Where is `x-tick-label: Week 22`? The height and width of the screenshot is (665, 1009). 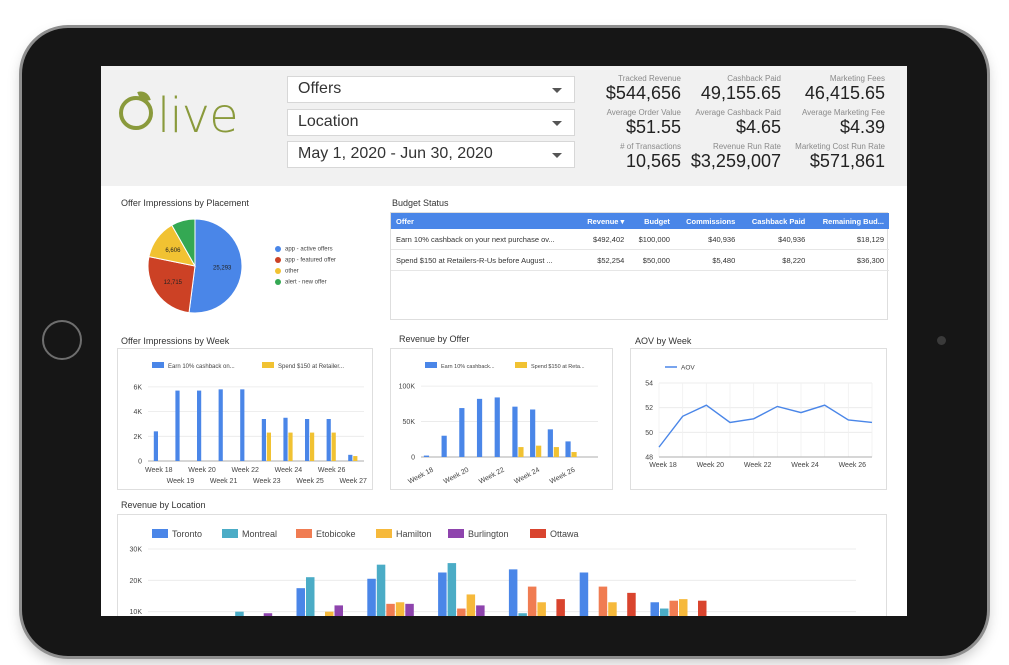
x-tick-label: Week 22 is located at coordinates (492, 476).